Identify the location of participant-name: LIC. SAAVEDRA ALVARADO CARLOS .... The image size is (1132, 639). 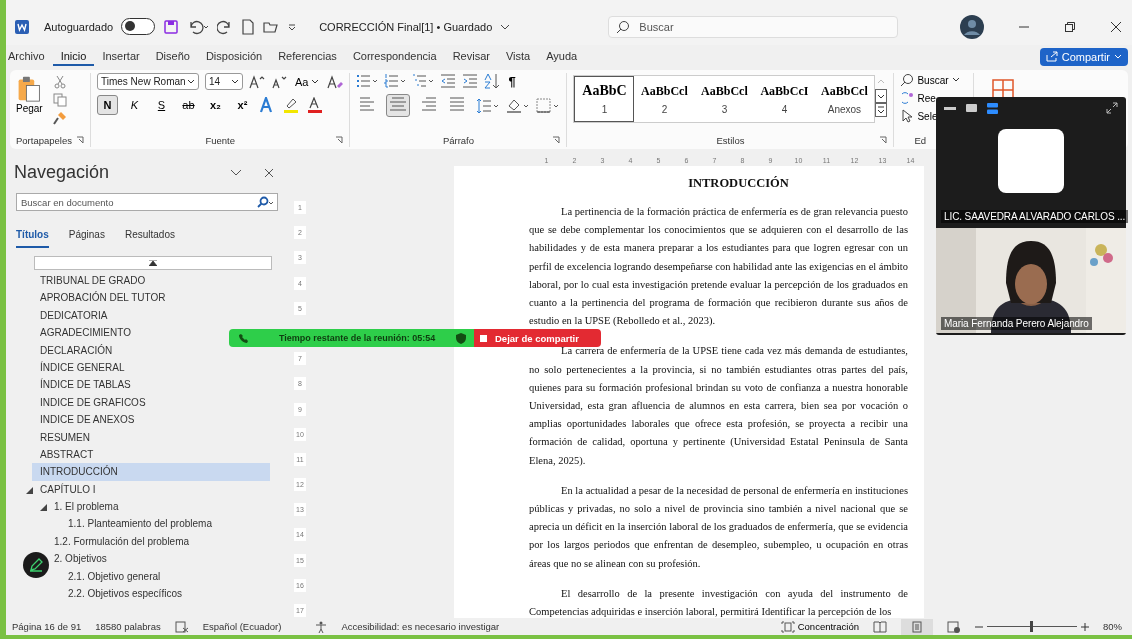
(1035, 216).